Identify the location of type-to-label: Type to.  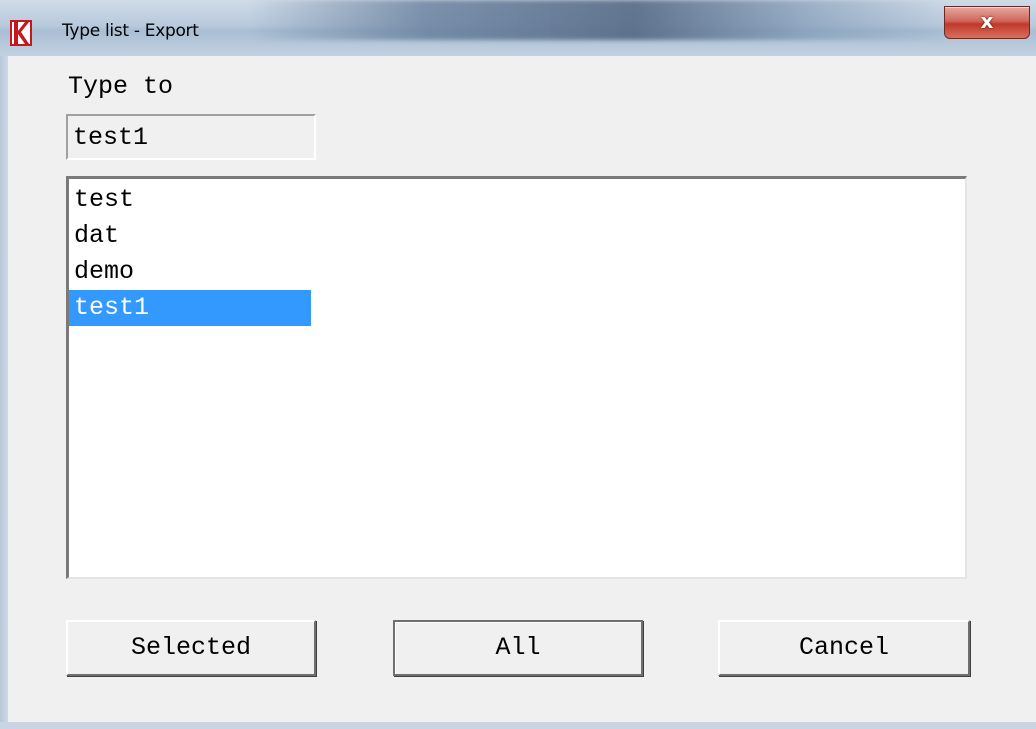
(121, 86).